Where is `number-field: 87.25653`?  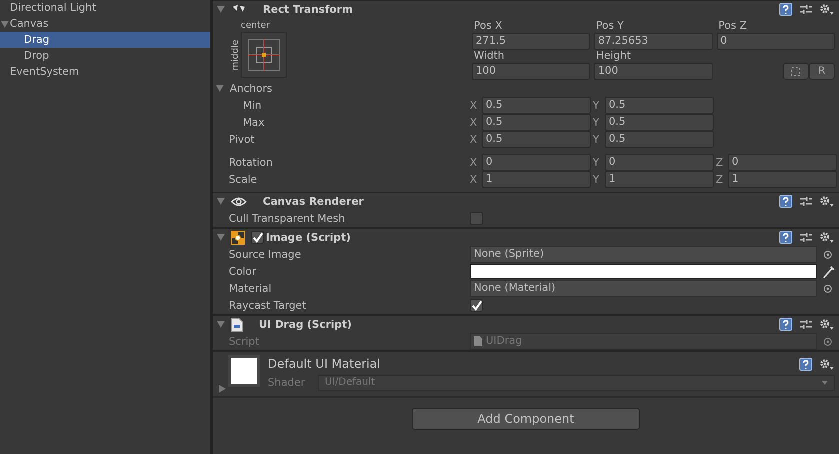 number-field: 87.25653 is located at coordinates (653, 41).